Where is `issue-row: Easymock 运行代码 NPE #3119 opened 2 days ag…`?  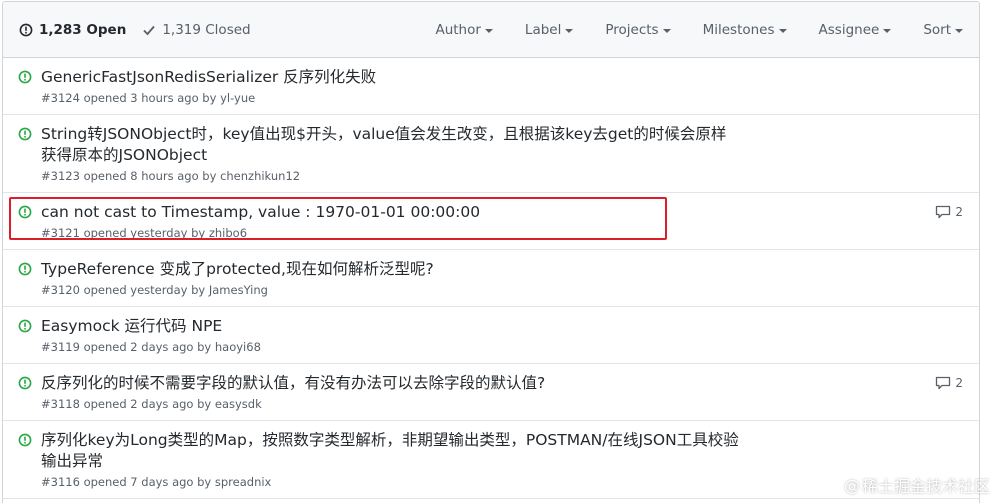
issue-row: Easymock 运行代码 NPE #3119 opened 2 days ag… is located at coordinates (491, 335).